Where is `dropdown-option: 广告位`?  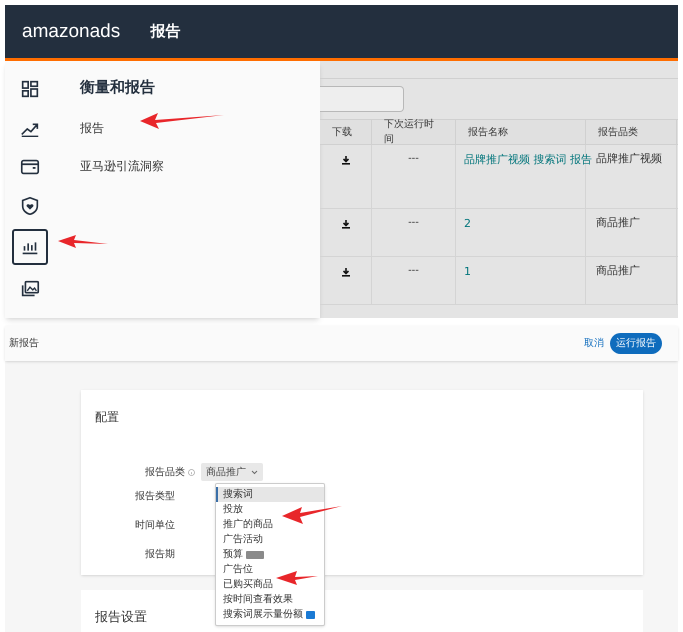 dropdown-option: 广告位 is located at coordinates (270, 569).